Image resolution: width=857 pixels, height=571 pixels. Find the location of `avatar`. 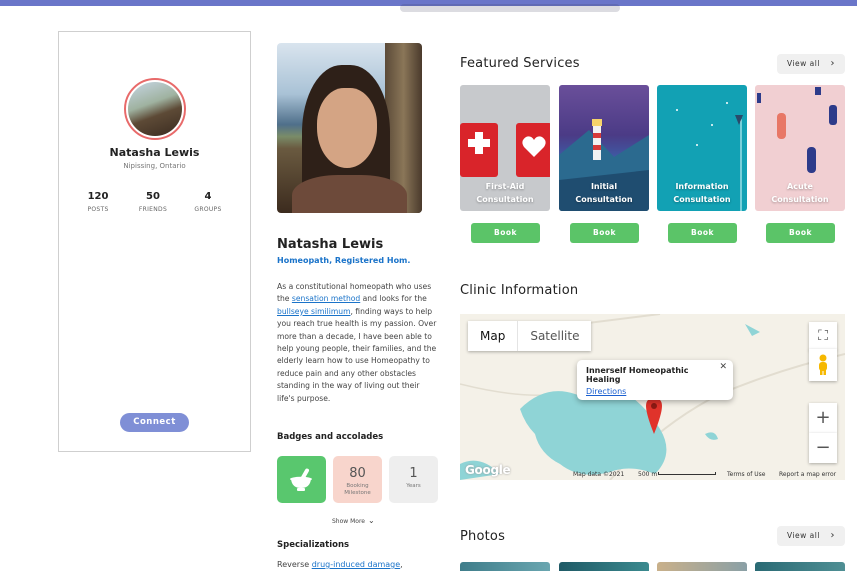

avatar is located at coordinates (155, 109).